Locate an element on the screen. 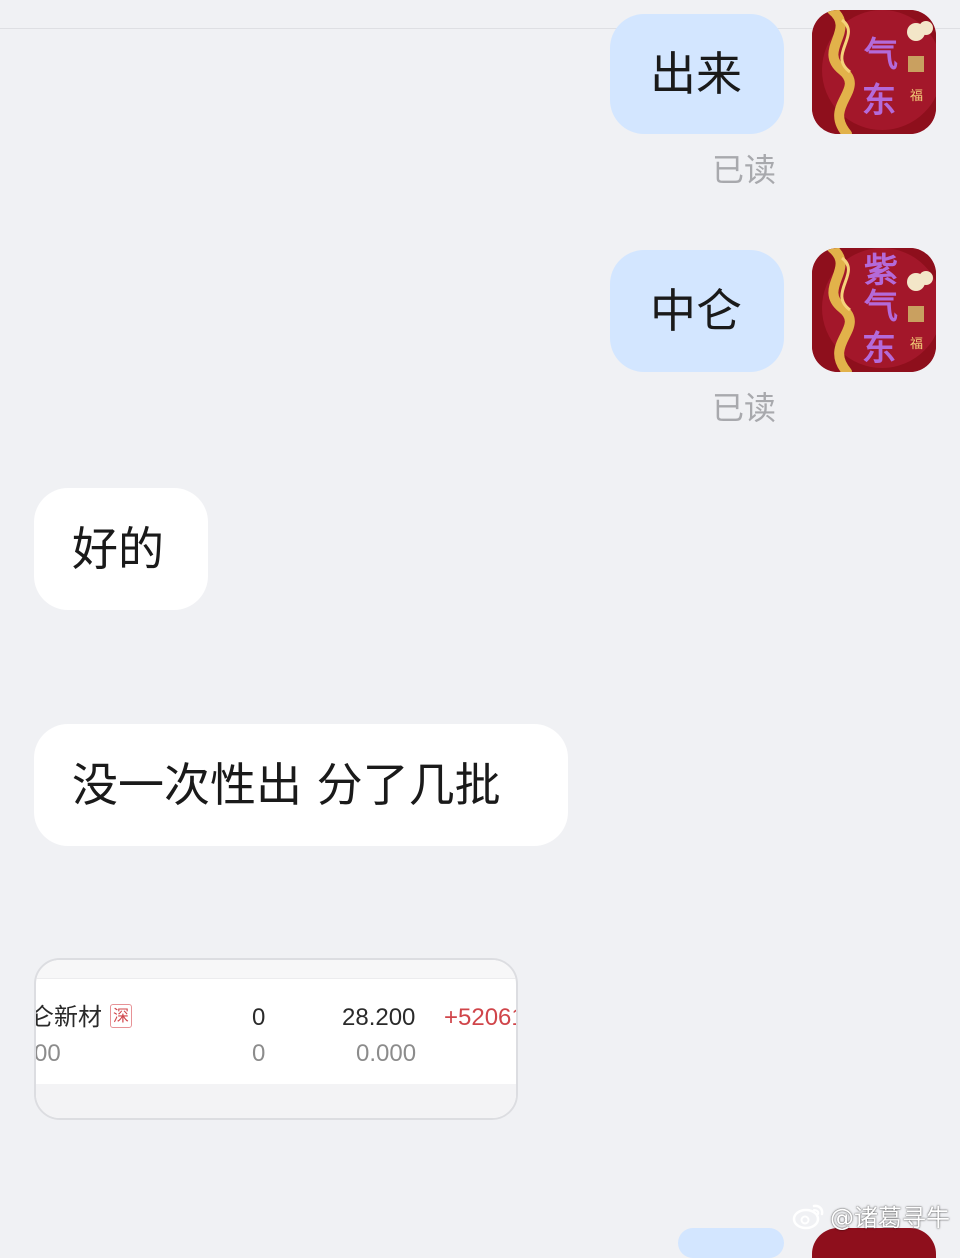  weibo-logo-icon is located at coordinates (808, 1216).